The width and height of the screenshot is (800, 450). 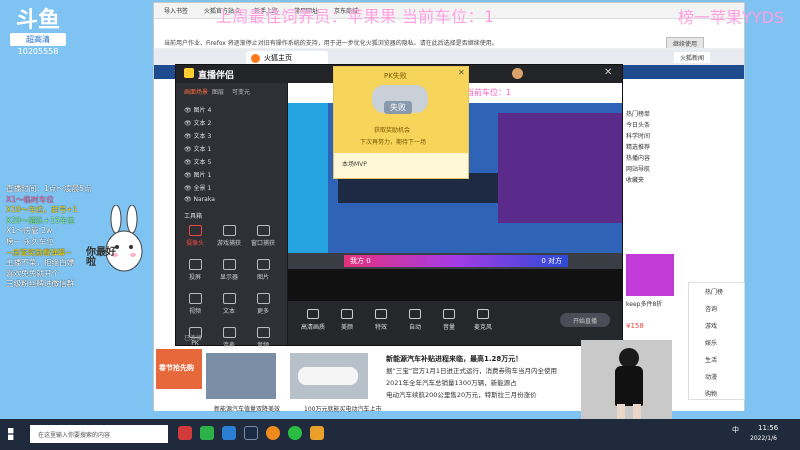 What do you see at coordinates (263, 272) in the screenshot?
I see `tool-button: 图片` at bounding box center [263, 272].